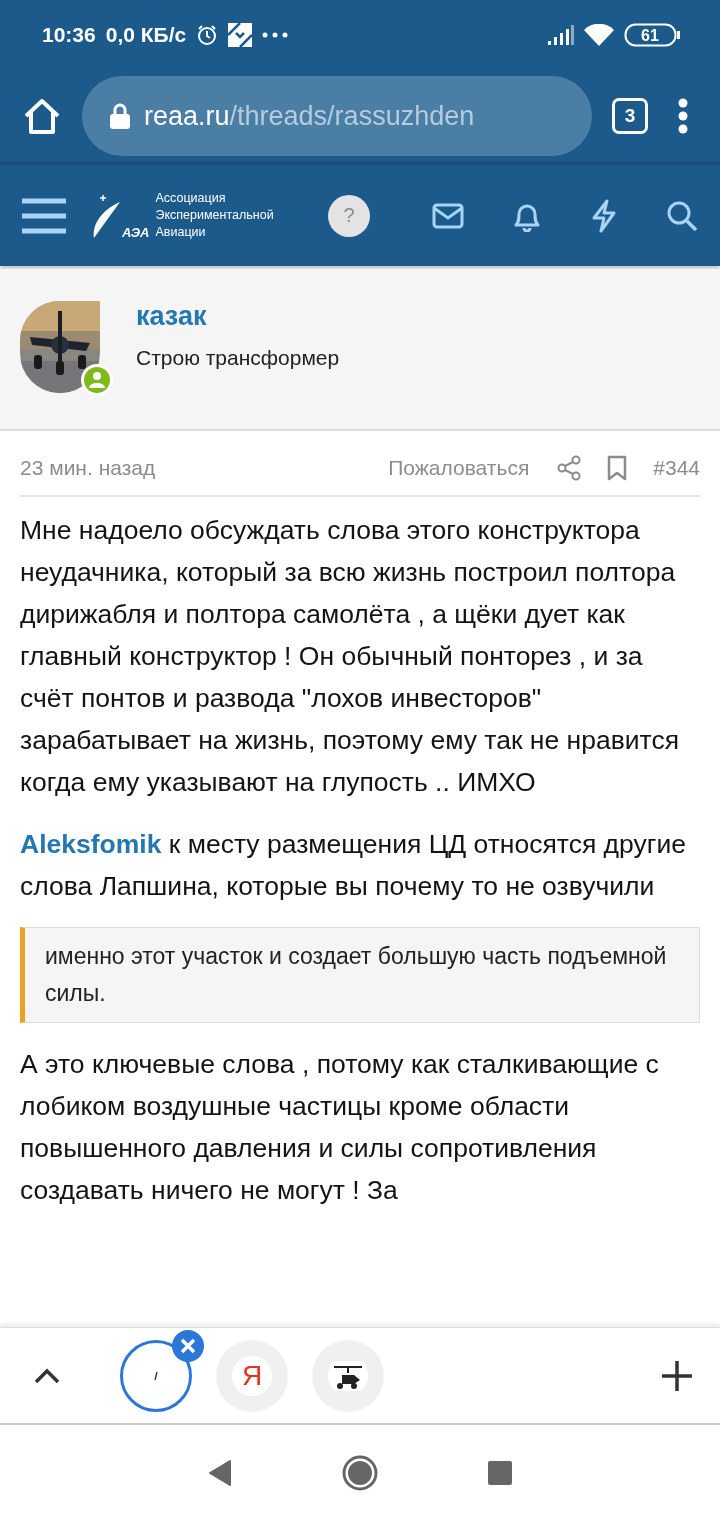  I want to click on logo-text: Ассоциация, so click(191, 198).